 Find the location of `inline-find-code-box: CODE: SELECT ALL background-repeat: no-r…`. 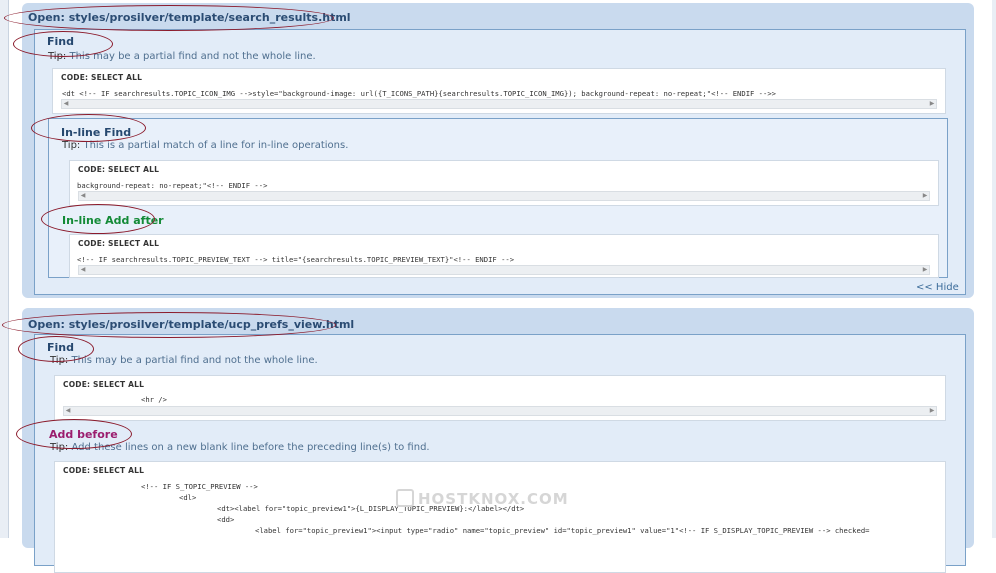

inline-find-code-box: CODE: SELECT ALL background-repeat: no-r… is located at coordinates (504, 183).